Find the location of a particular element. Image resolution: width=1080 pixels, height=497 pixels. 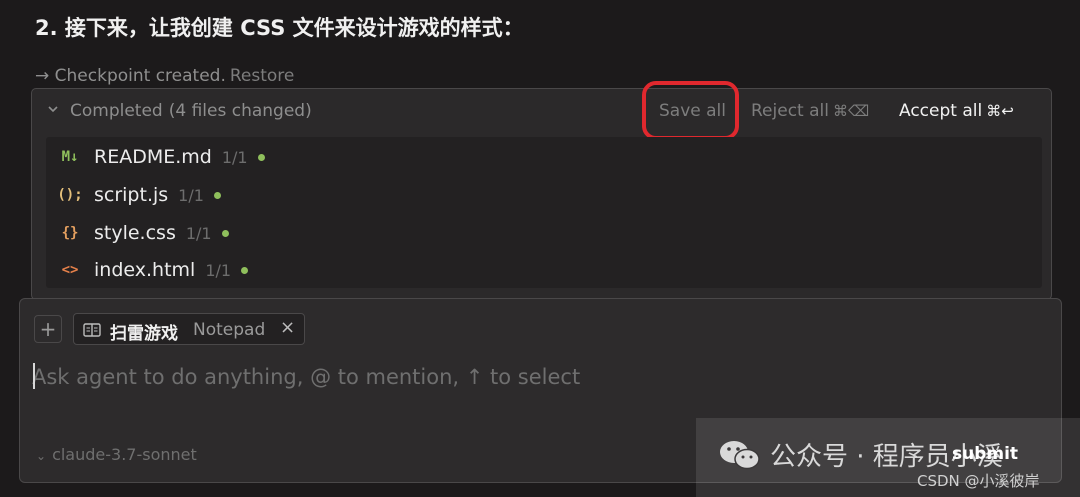

files-changed-count: (4 files changed) is located at coordinates (240, 111).